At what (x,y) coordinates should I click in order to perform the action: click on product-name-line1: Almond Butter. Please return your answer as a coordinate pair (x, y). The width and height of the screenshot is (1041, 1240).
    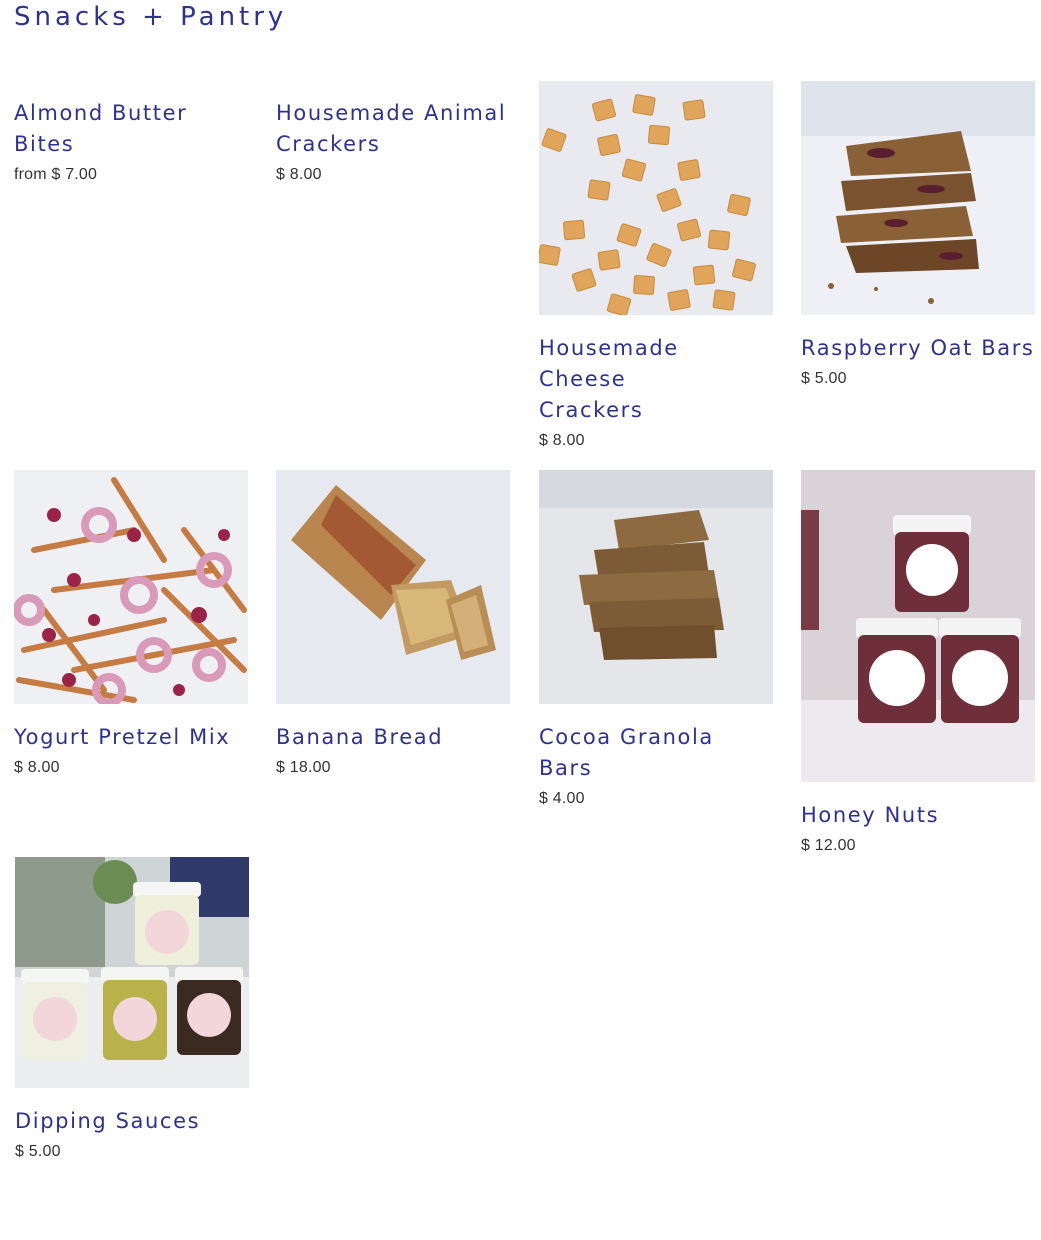
    Looking at the image, I should click on (131, 113).